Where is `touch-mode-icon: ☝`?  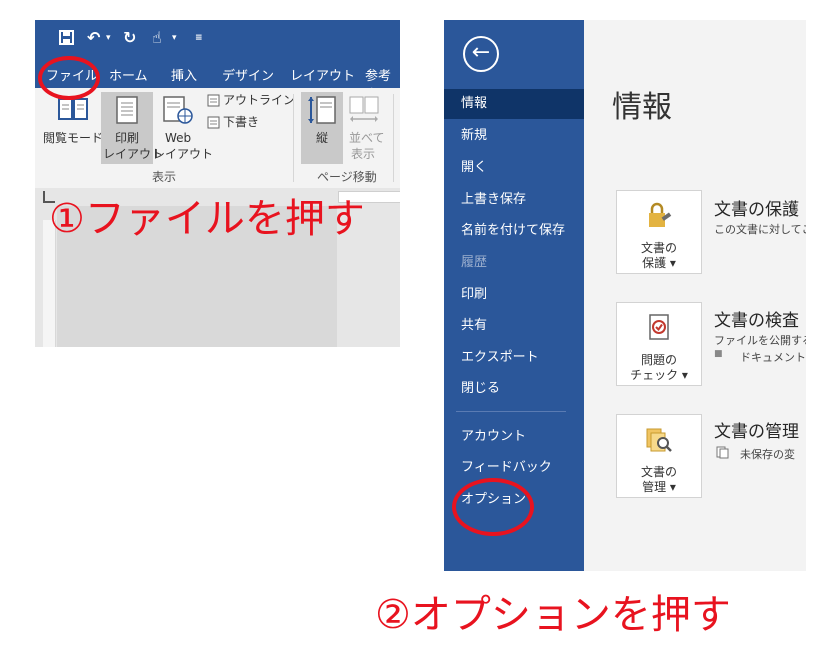 touch-mode-icon: ☝ is located at coordinates (157, 37).